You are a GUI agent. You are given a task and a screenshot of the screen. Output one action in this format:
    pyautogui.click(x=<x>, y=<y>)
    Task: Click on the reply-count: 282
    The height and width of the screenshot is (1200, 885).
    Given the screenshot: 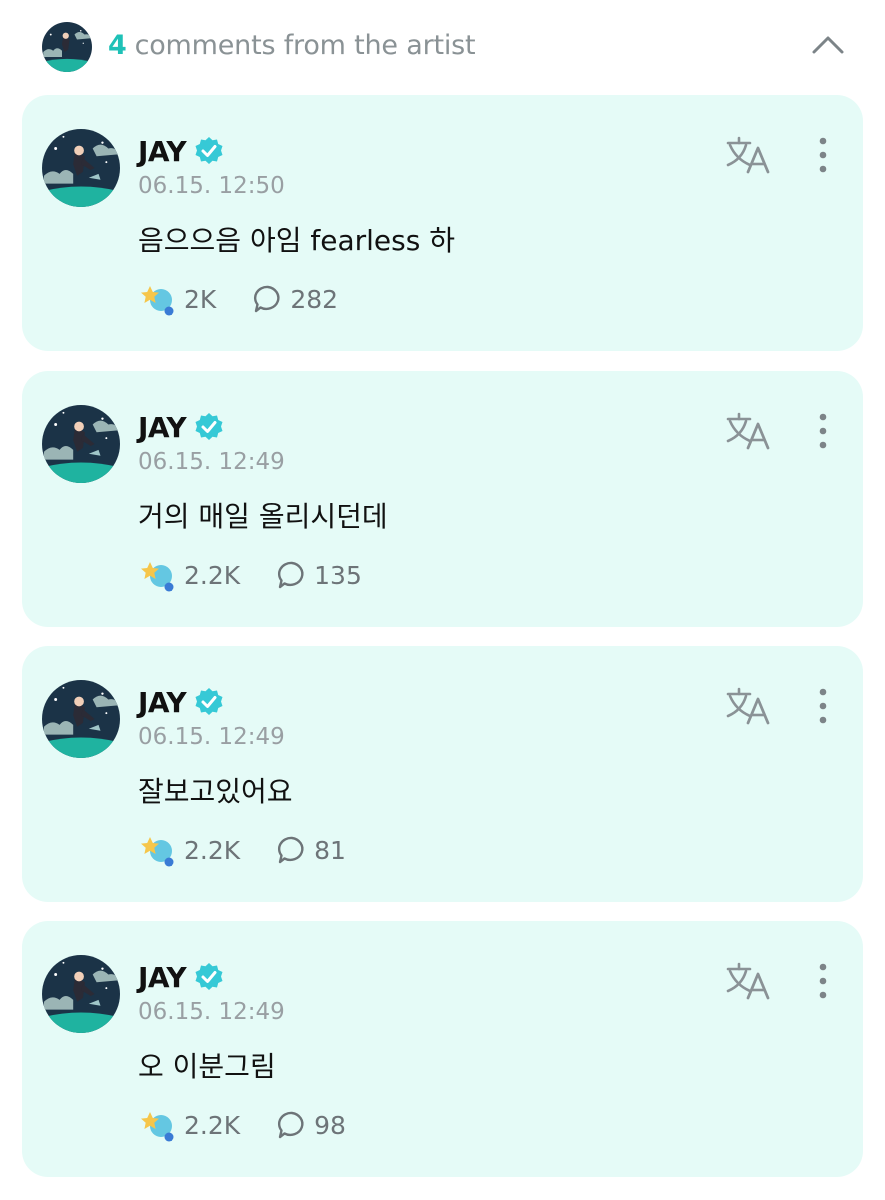 What is the action you would take?
    pyautogui.click(x=314, y=299)
    